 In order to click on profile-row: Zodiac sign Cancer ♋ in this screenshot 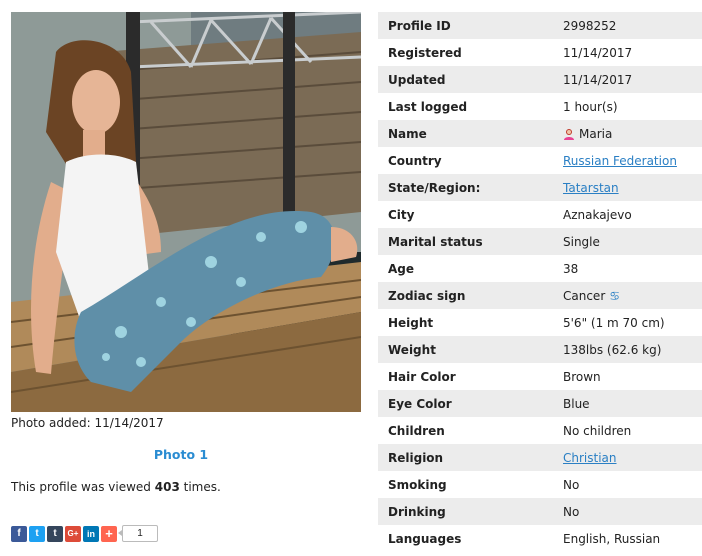, I will do `click(540, 295)`.